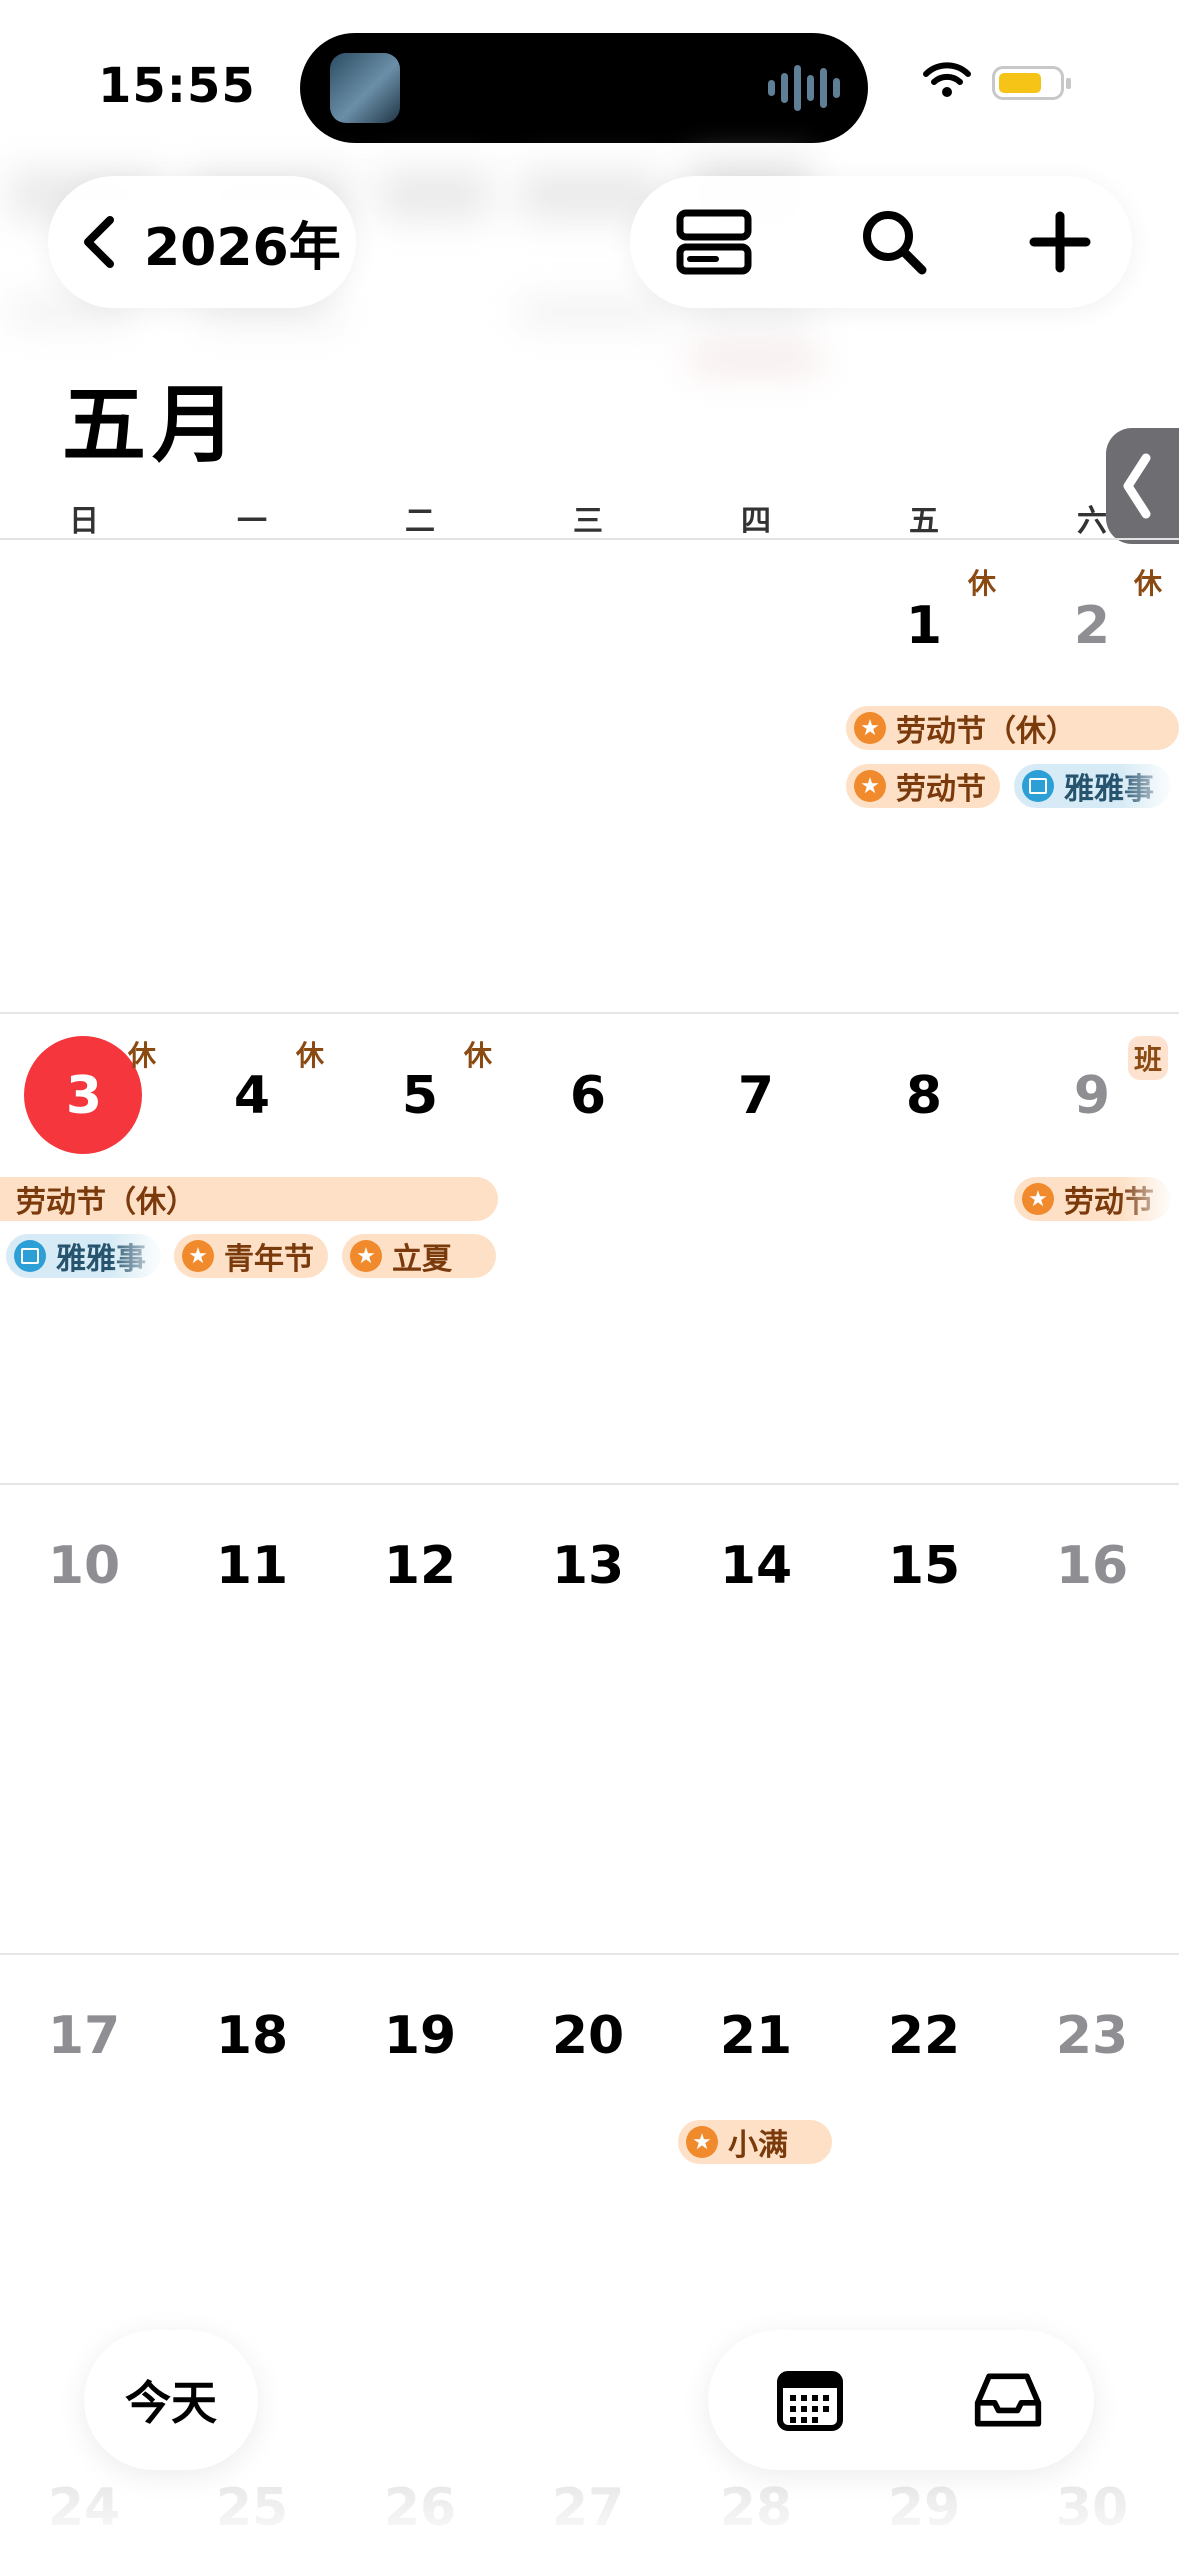 This screenshot has width=1179, height=2556. I want to click on day-cell: 13, so click(588, 1566).